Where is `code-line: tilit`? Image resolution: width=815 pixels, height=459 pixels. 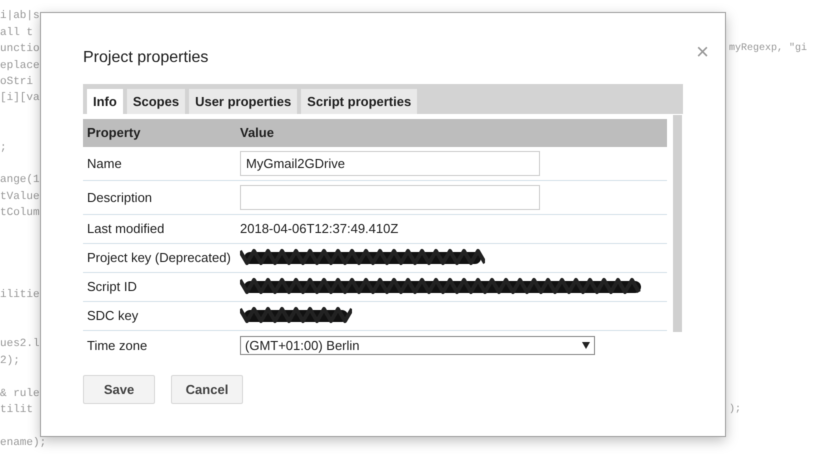
code-line: tilit is located at coordinates (17, 410).